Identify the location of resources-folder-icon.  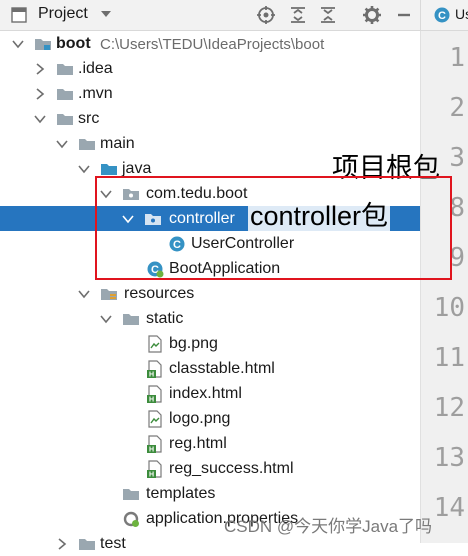
(109, 294).